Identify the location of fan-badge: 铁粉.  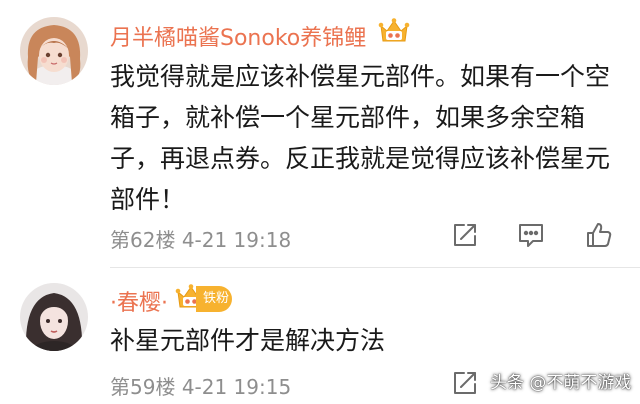
(214, 299).